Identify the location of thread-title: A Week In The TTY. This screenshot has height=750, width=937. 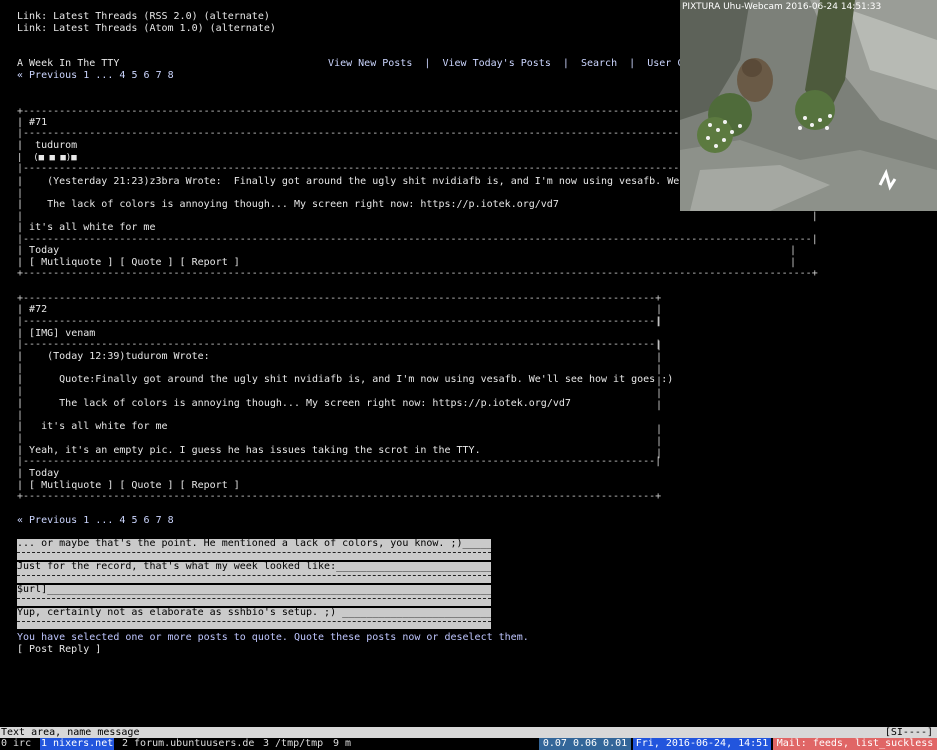
(68, 63).